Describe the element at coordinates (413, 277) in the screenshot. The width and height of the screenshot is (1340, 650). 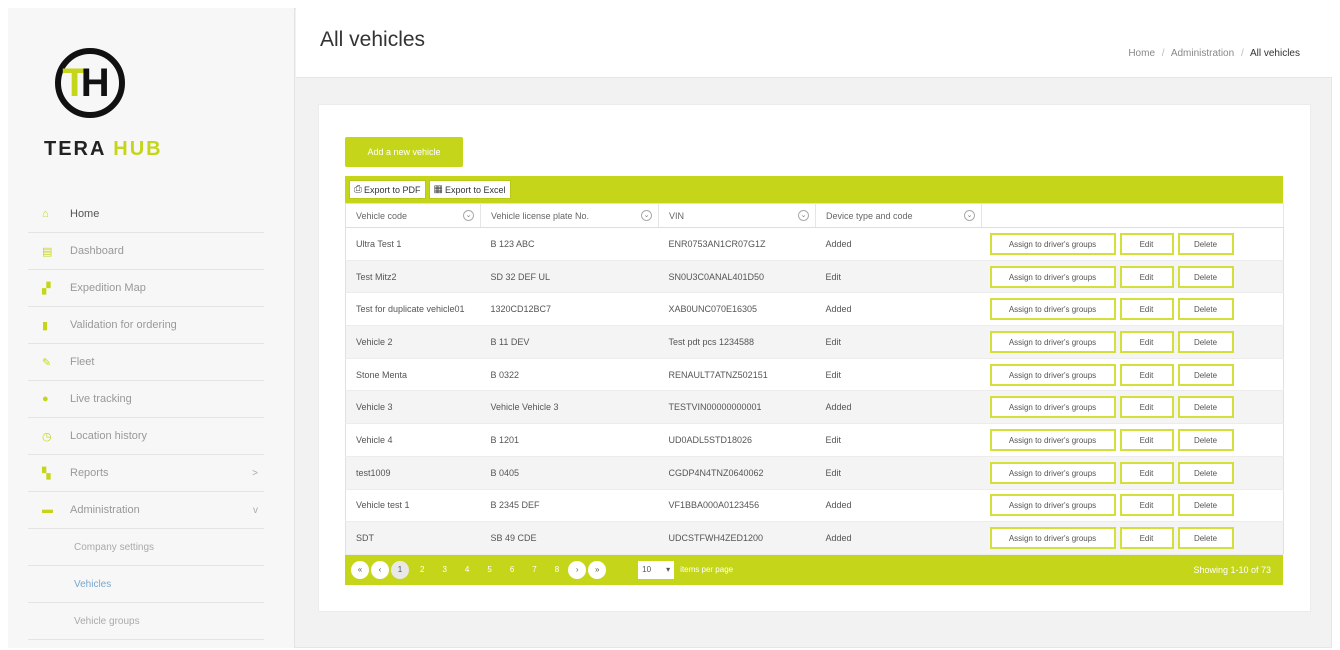
I see `table-cell: Test Mitz2` at that location.